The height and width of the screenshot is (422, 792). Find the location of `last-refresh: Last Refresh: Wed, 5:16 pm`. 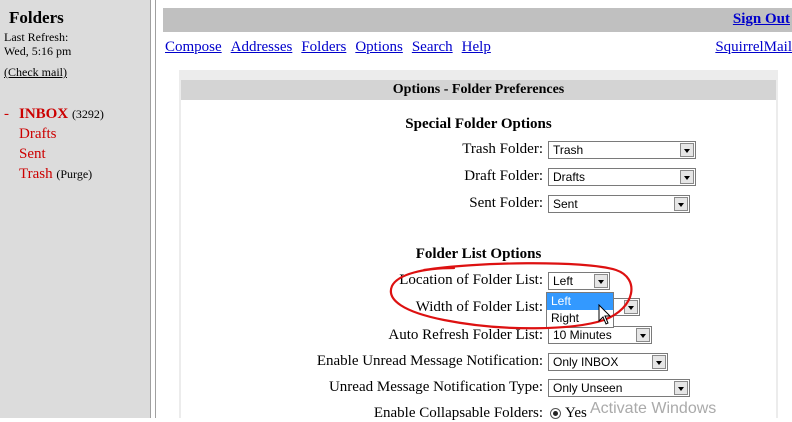

last-refresh: Last Refresh: Wed, 5:16 pm is located at coordinates (37, 44).